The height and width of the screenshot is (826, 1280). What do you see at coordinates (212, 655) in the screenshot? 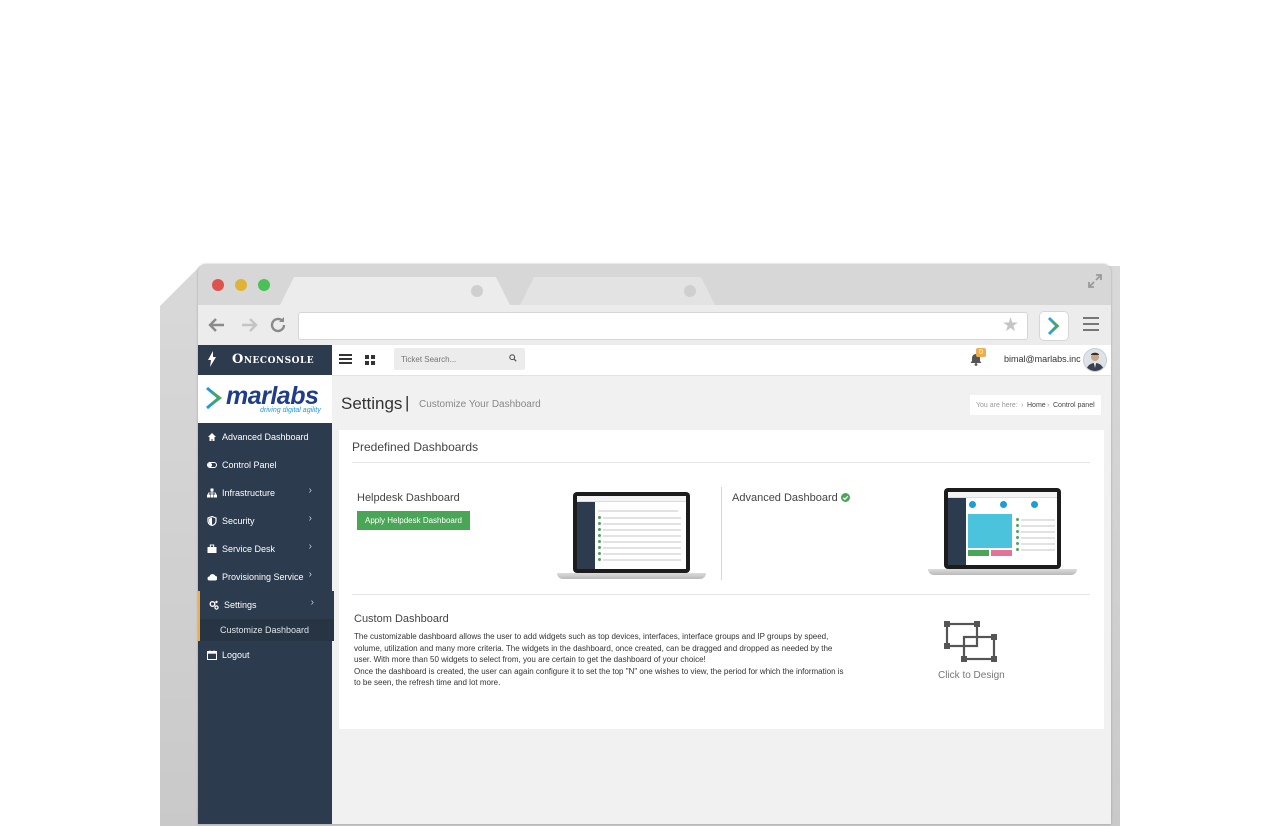
I see `calendar-icon` at bounding box center [212, 655].